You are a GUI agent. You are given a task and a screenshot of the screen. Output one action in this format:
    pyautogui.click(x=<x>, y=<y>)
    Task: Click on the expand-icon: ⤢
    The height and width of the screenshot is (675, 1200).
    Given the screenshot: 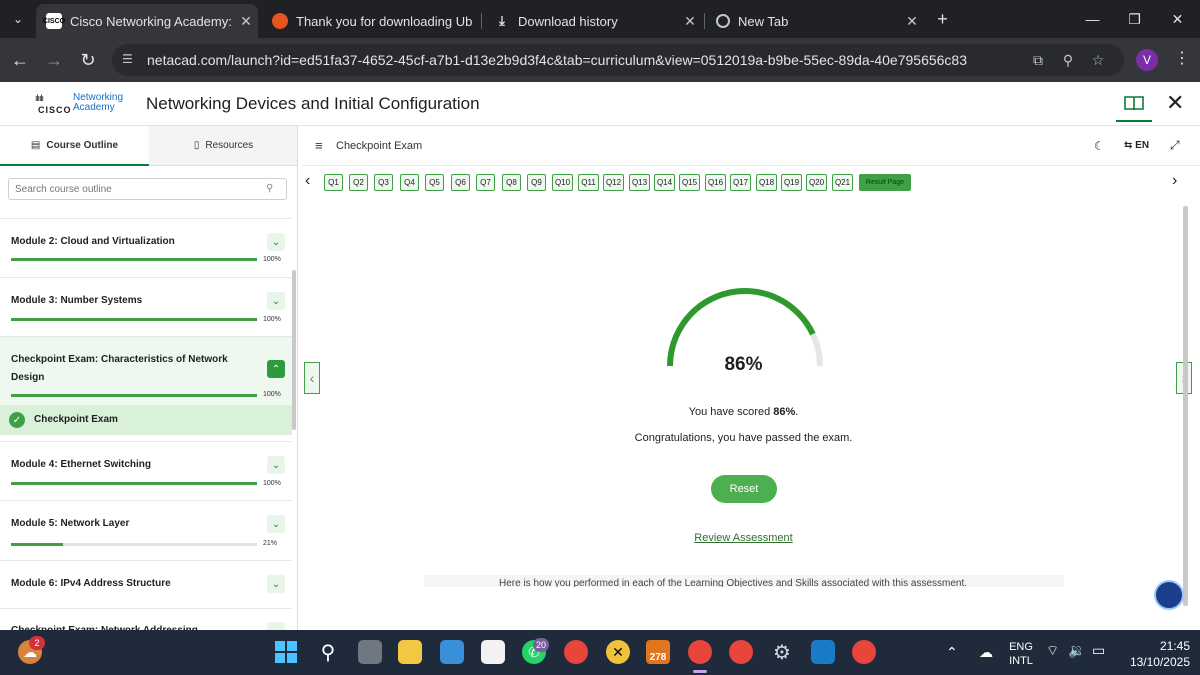 What is the action you would take?
    pyautogui.click(x=1175, y=145)
    